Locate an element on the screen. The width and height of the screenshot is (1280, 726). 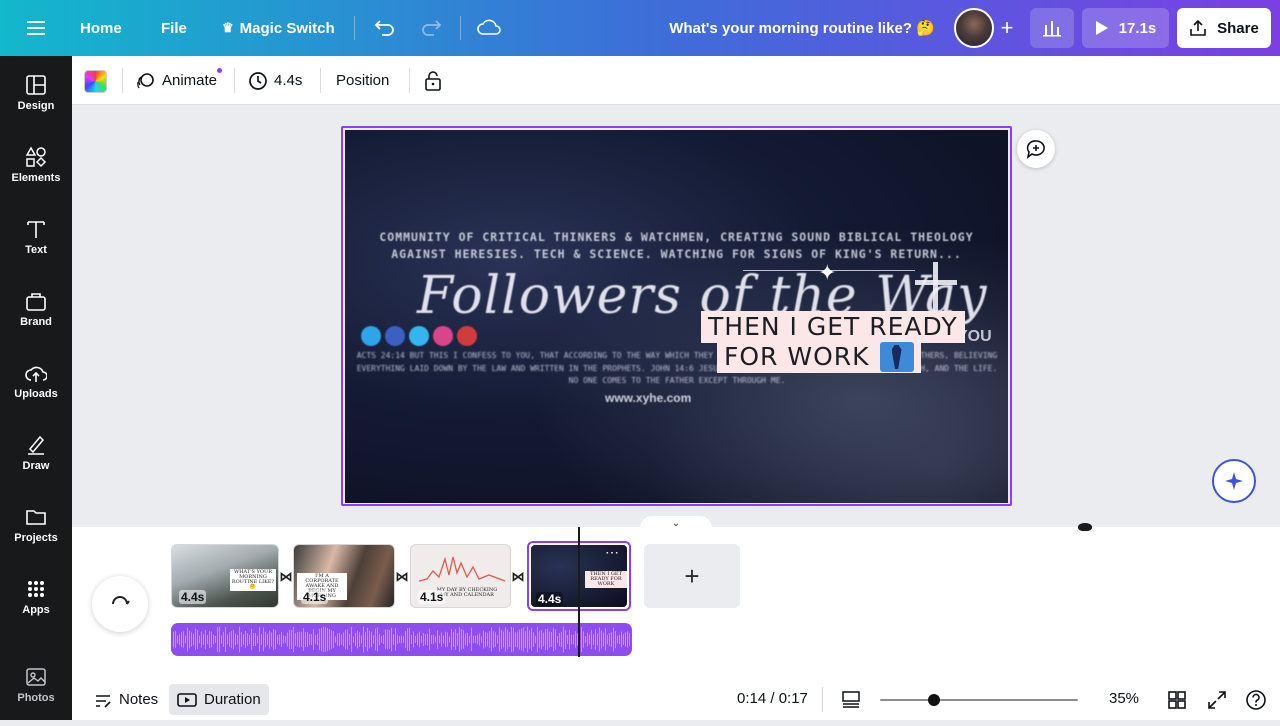
clock-icon is located at coordinates (258, 80).